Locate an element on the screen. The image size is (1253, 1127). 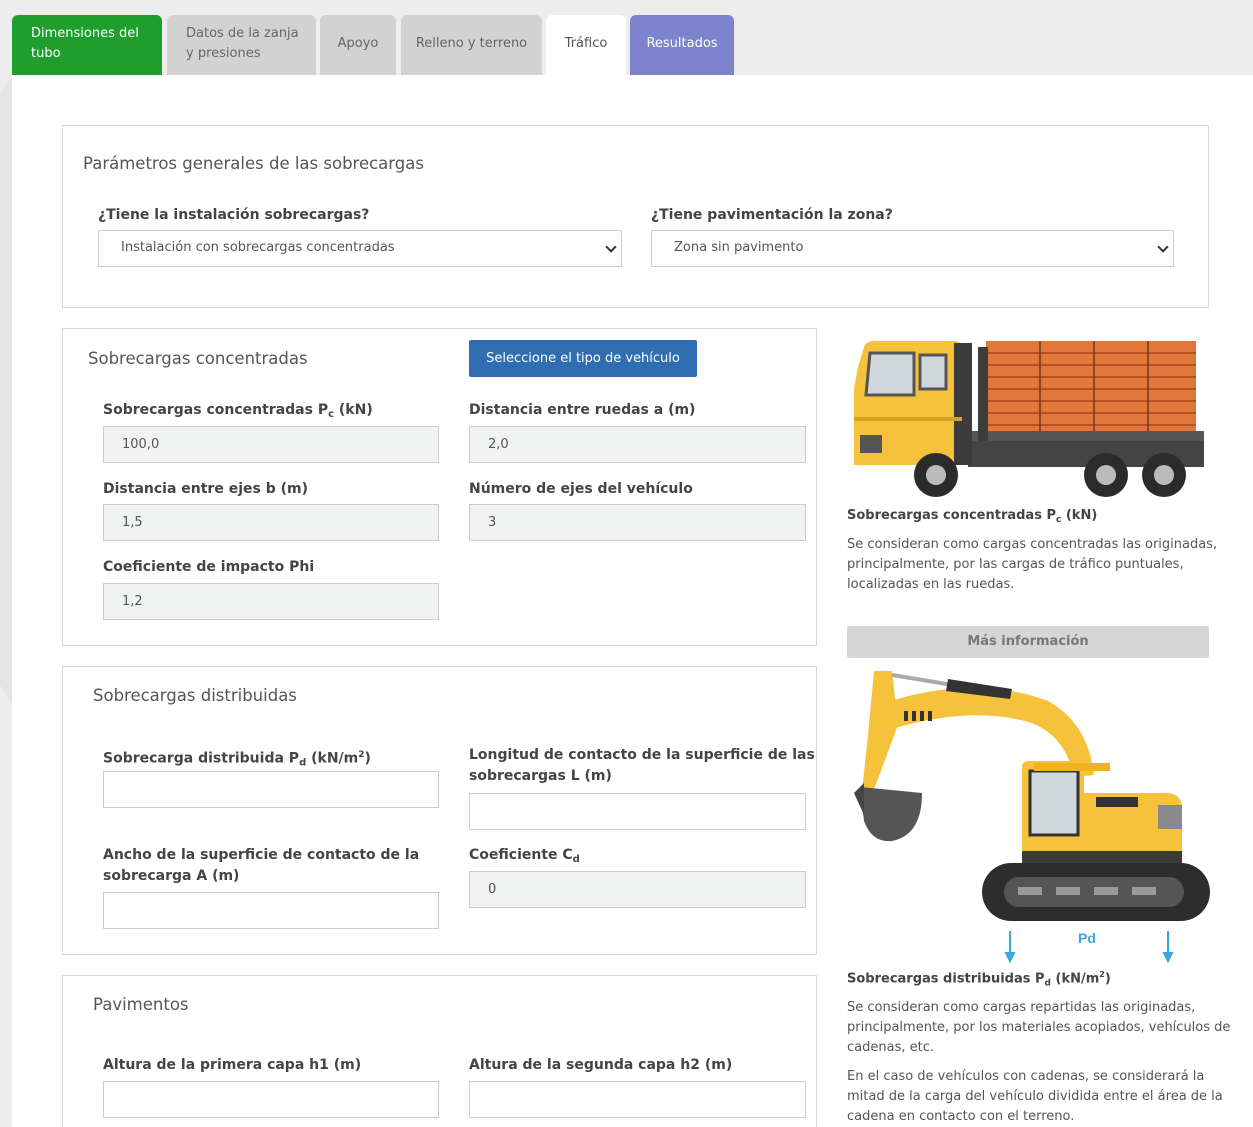
contact-length-input is located at coordinates (637, 811).